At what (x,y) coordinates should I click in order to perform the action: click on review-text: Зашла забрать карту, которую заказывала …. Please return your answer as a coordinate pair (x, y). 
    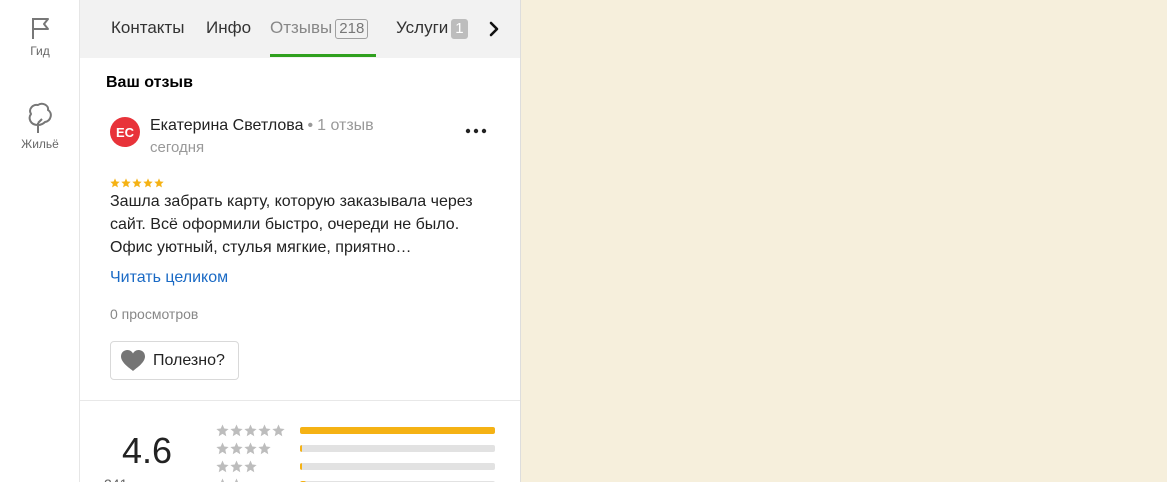
    Looking at the image, I should click on (291, 224).